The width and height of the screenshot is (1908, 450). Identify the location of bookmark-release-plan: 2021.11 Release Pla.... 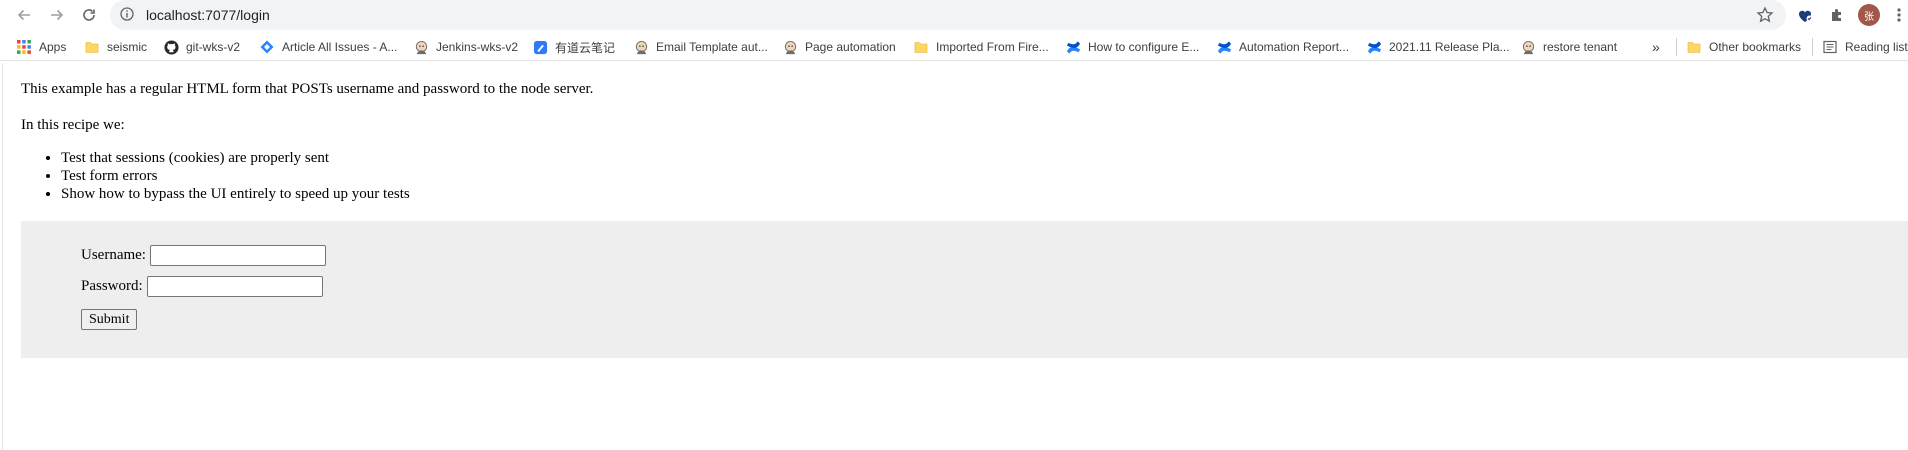
(1438, 47).